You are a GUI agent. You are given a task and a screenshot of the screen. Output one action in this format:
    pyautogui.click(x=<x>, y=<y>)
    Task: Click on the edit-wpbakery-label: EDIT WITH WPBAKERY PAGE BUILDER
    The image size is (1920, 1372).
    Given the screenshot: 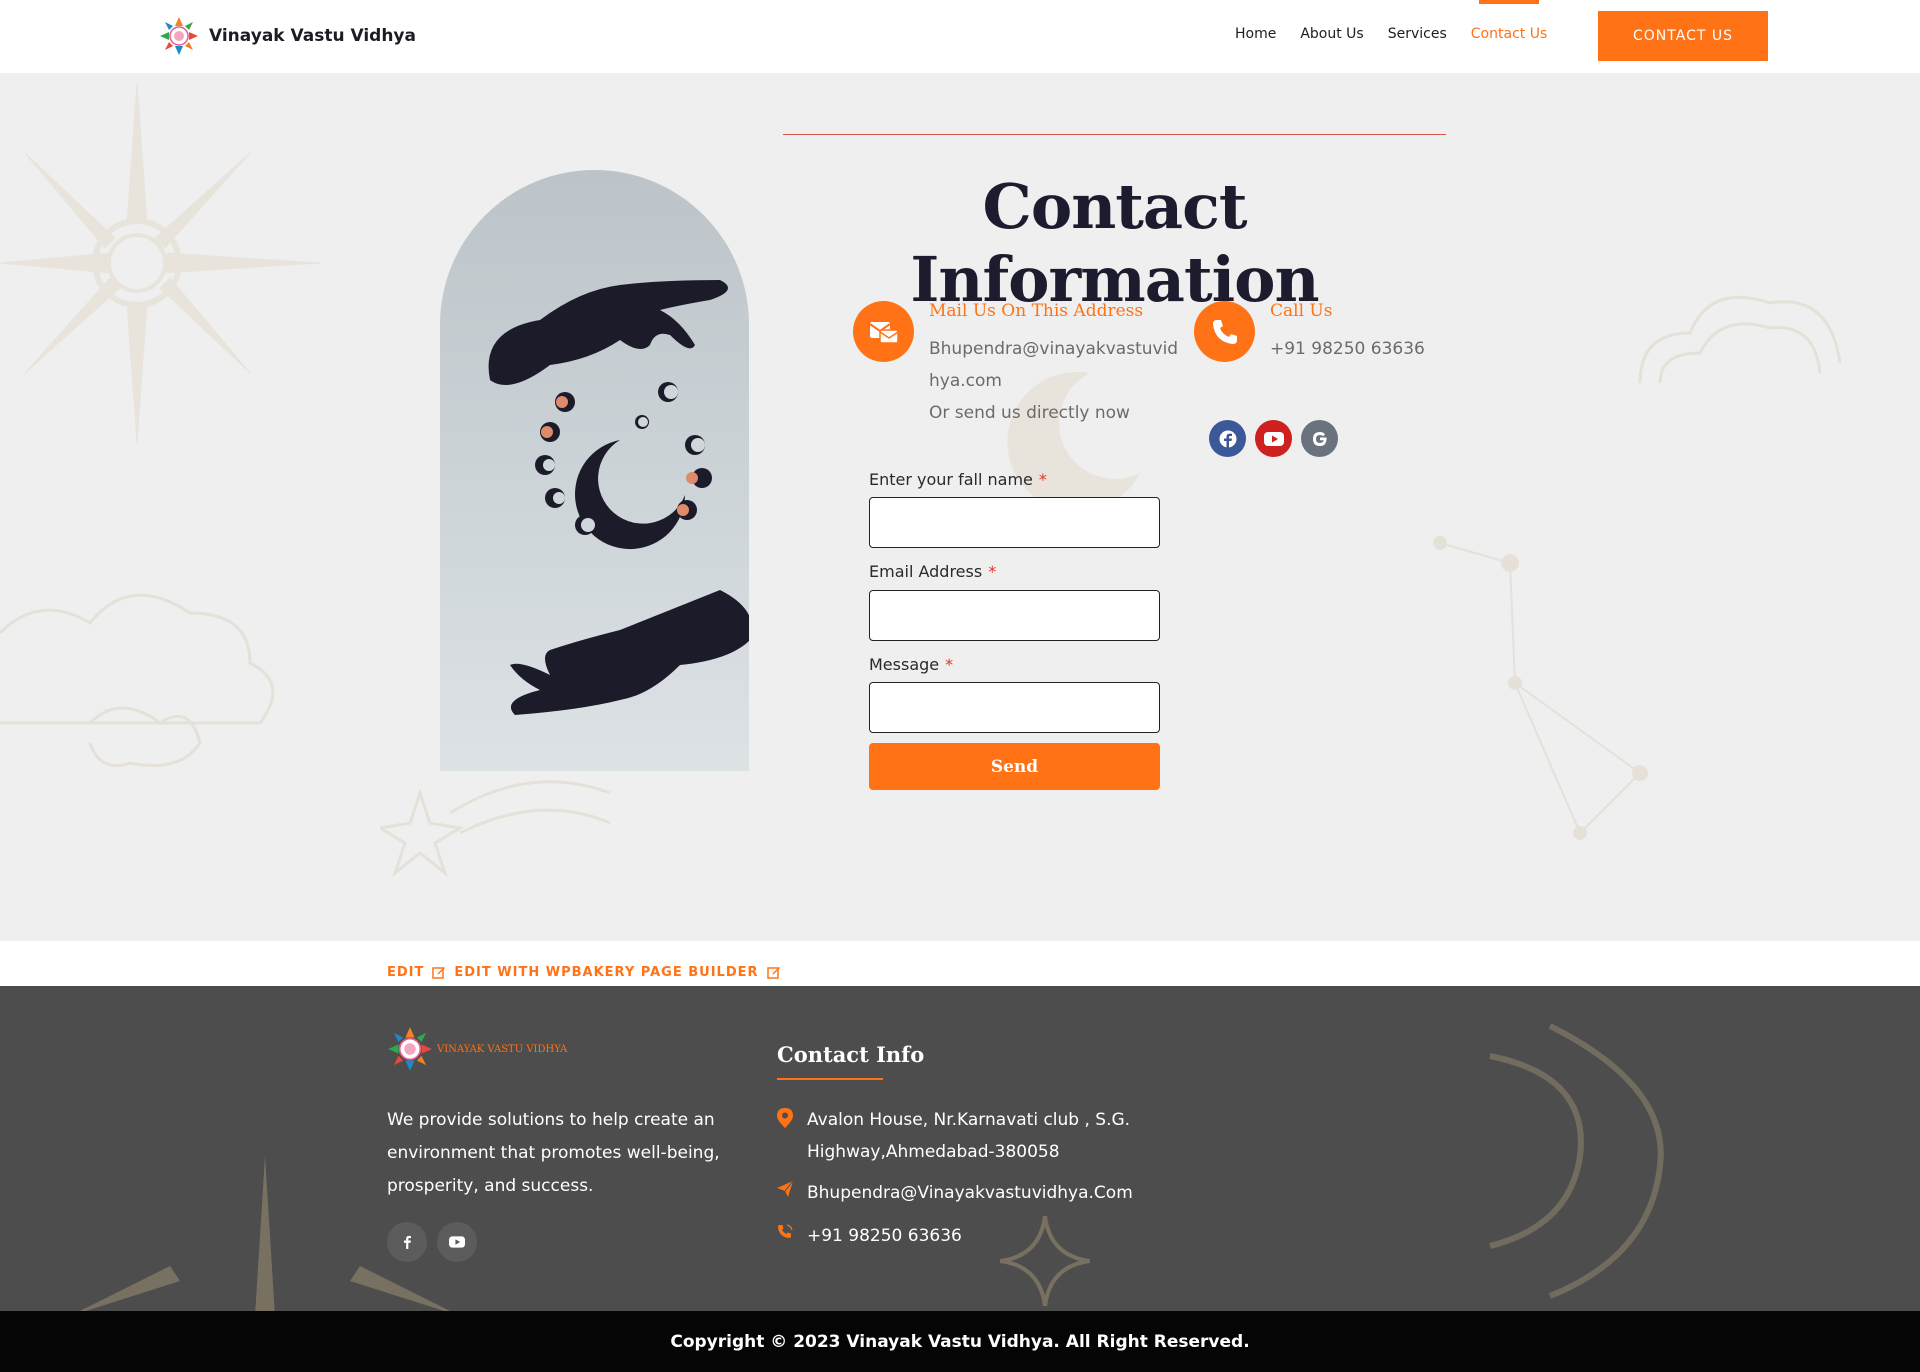 What is the action you would take?
    pyautogui.click(x=606, y=972)
    